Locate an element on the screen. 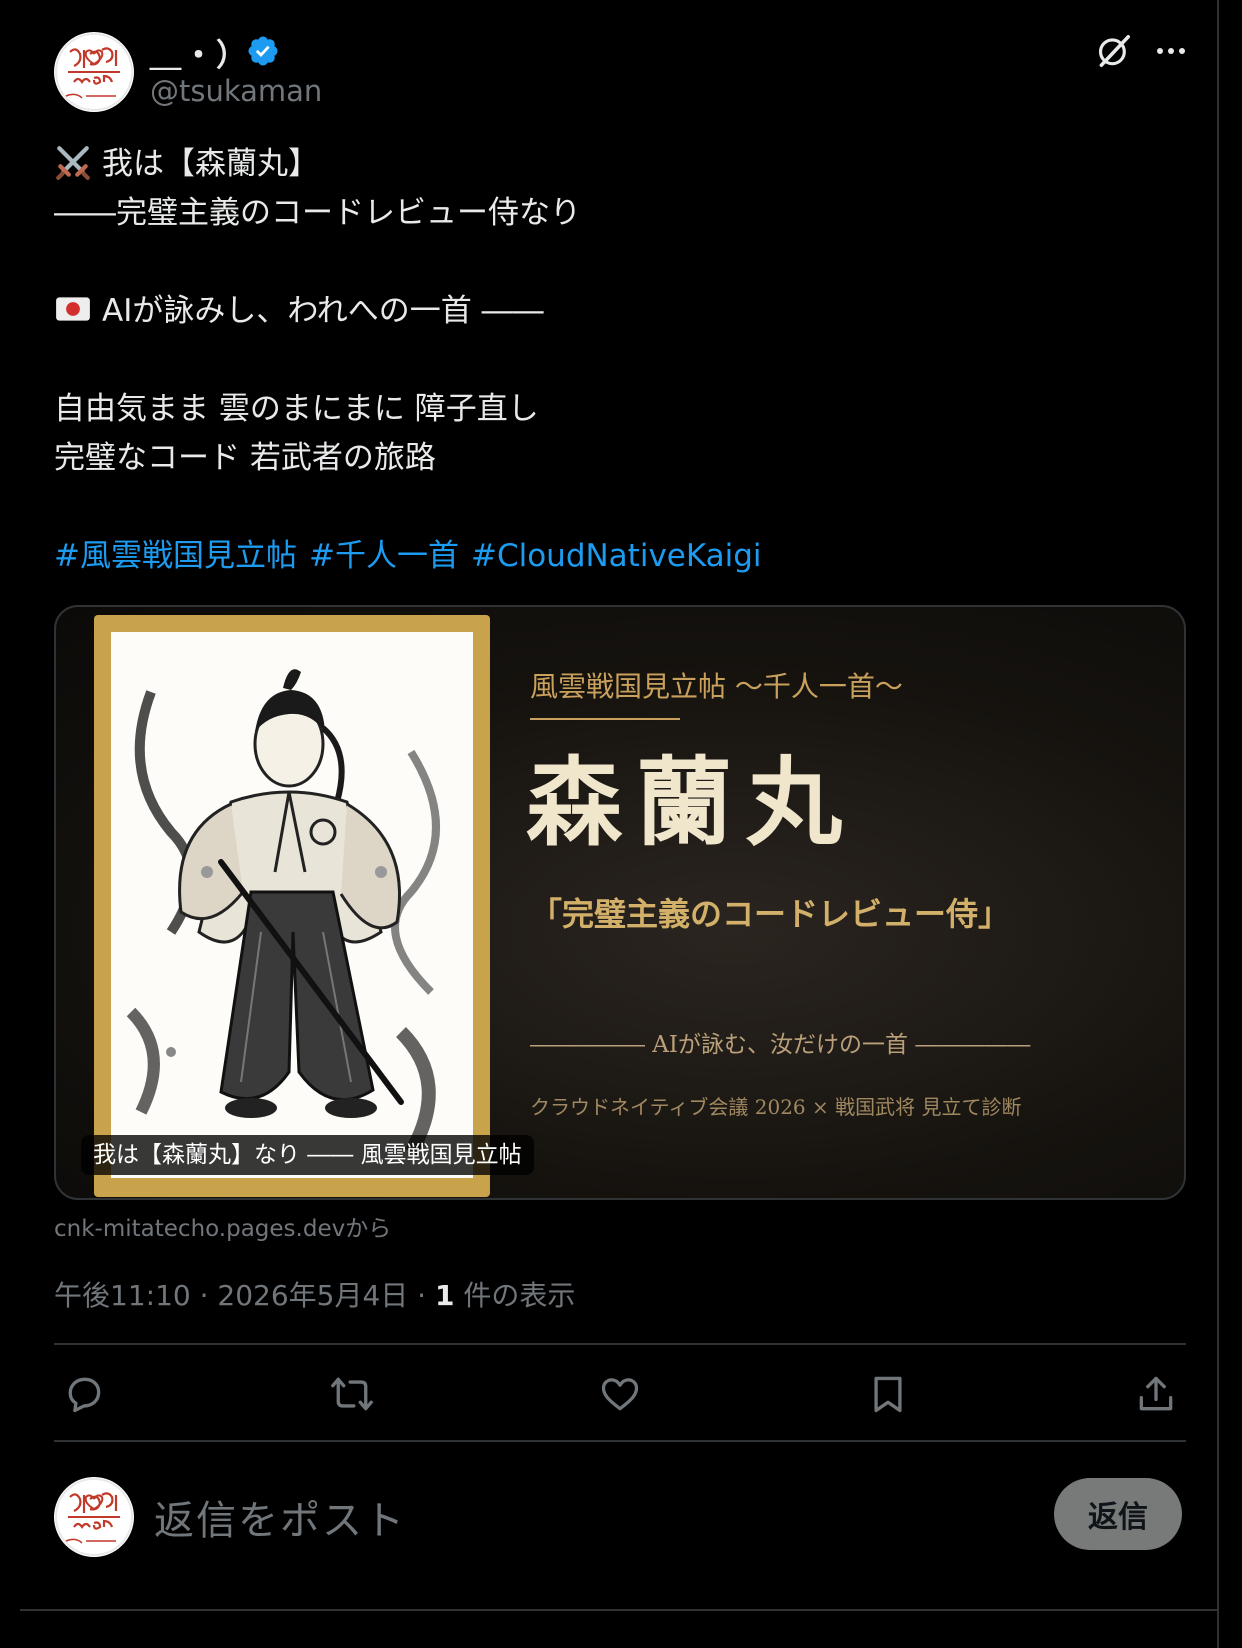  post-line-3: AIが詠みし、われへの一首 ―― is located at coordinates (323, 311).